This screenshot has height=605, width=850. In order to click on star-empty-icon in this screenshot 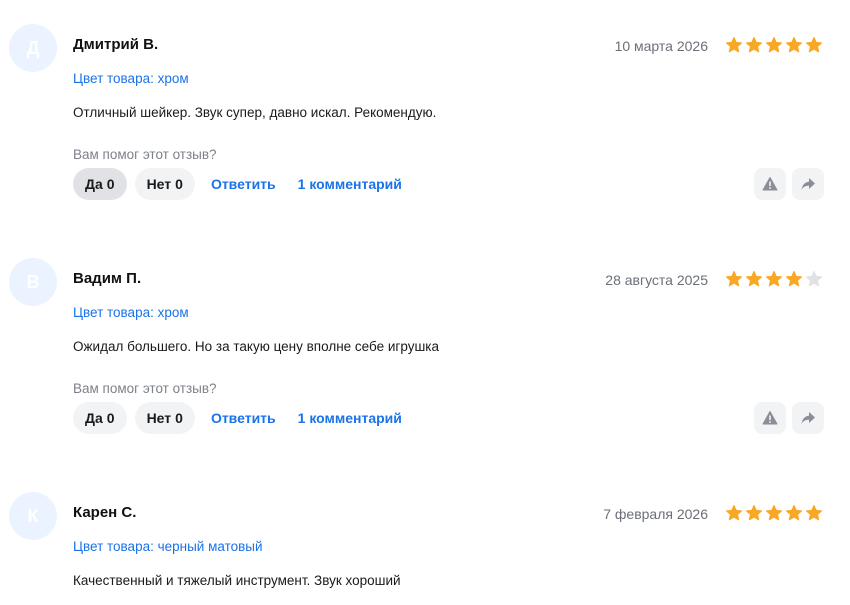, I will do `click(814, 278)`.